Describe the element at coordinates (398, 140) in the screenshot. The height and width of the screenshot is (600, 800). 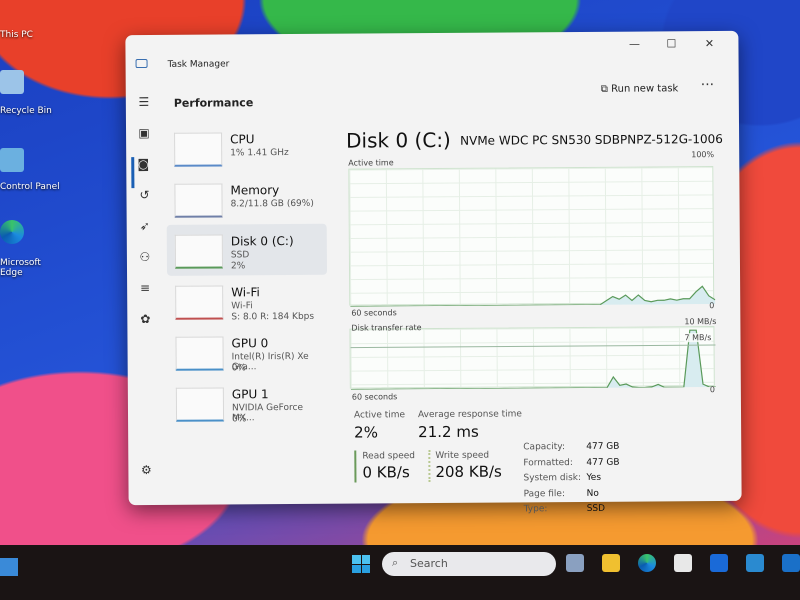
I see `disk-title: Disk 0 (C:)` at that location.